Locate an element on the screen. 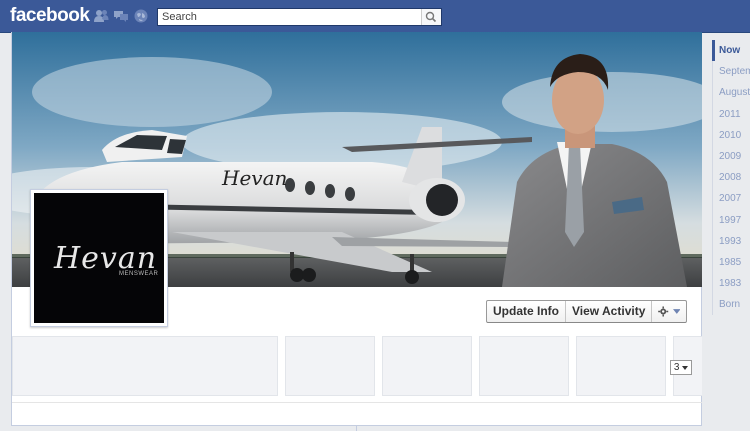 The image size is (750, 431). timeline-item-2007: 2007 is located at coordinates (731, 199).